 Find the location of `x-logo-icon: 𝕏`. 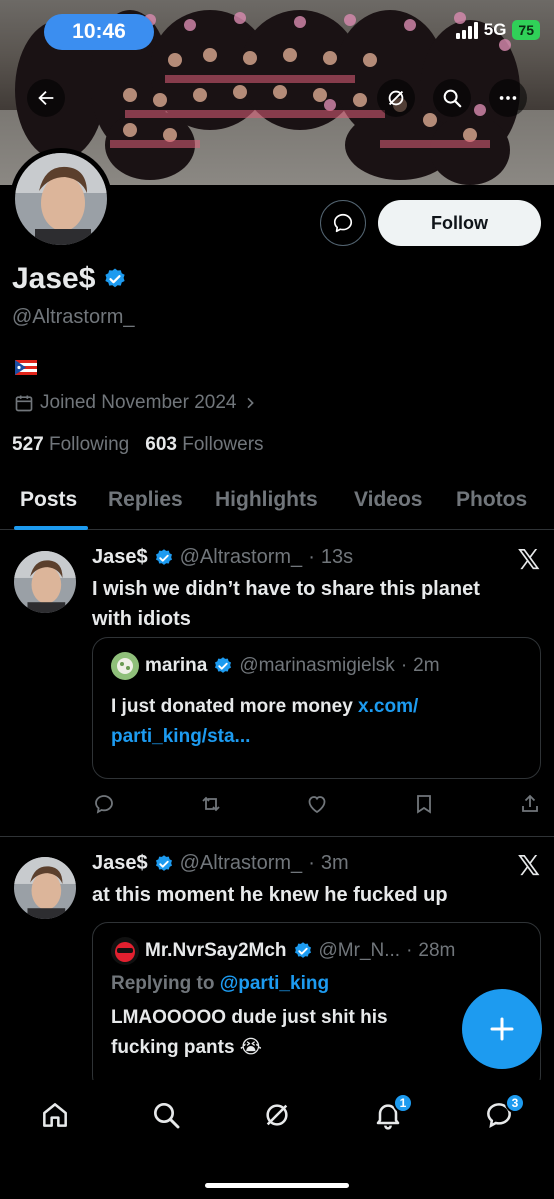

x-logo-icon: 𝕏 is located at coordinates (528, 865).